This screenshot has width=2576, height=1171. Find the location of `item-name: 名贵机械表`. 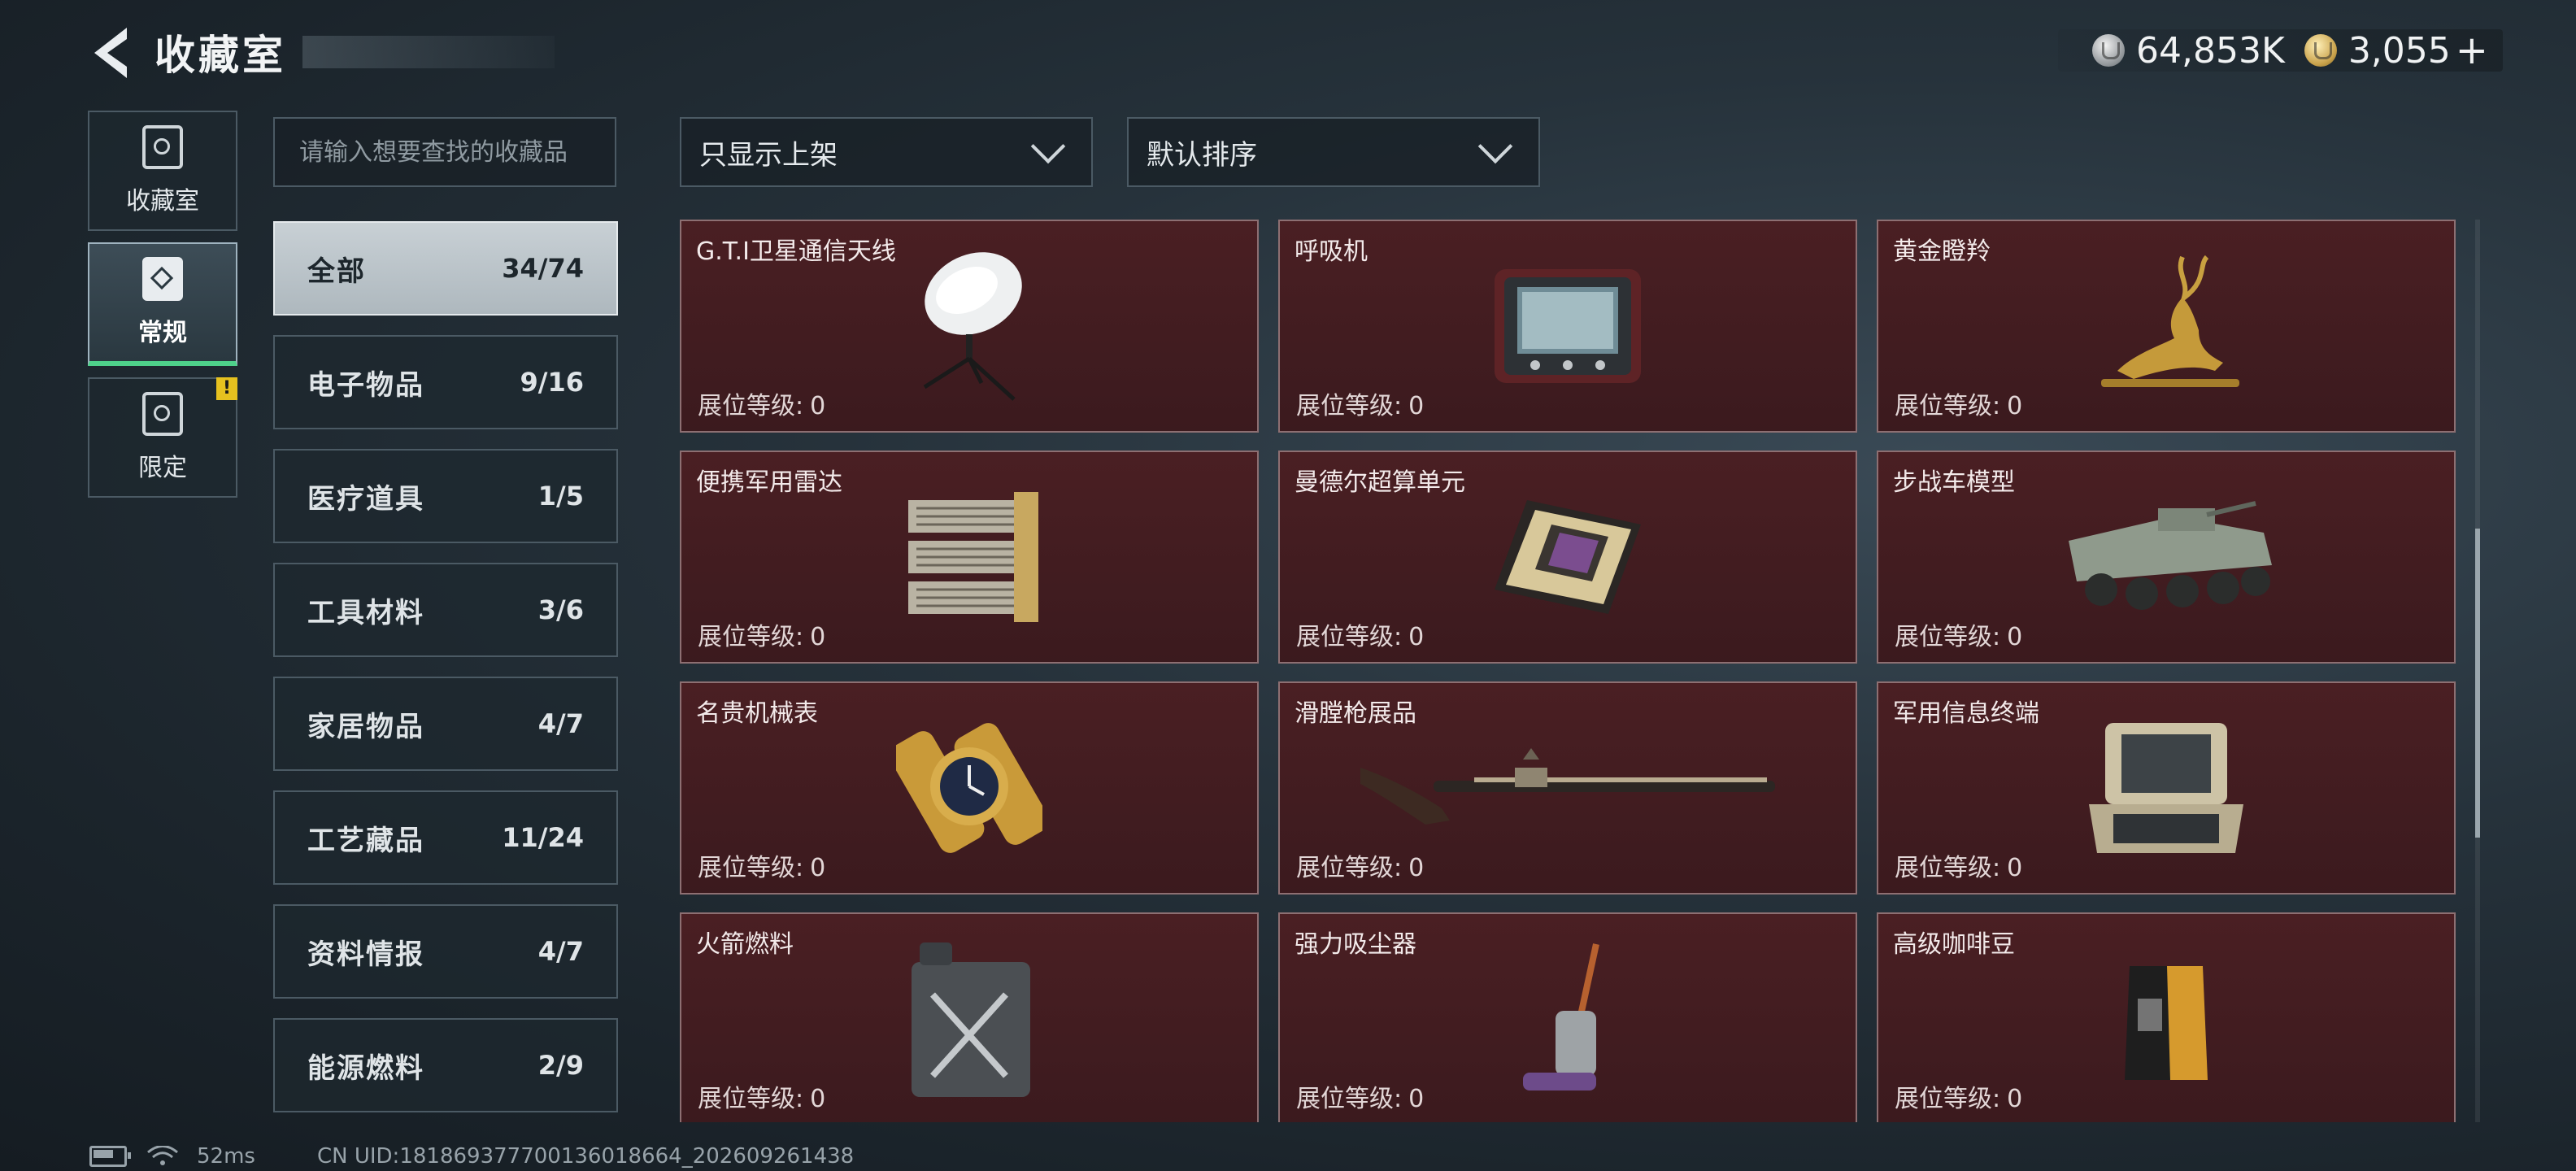

item-name: 名贵机械表 is located at coordinates (757, 714).